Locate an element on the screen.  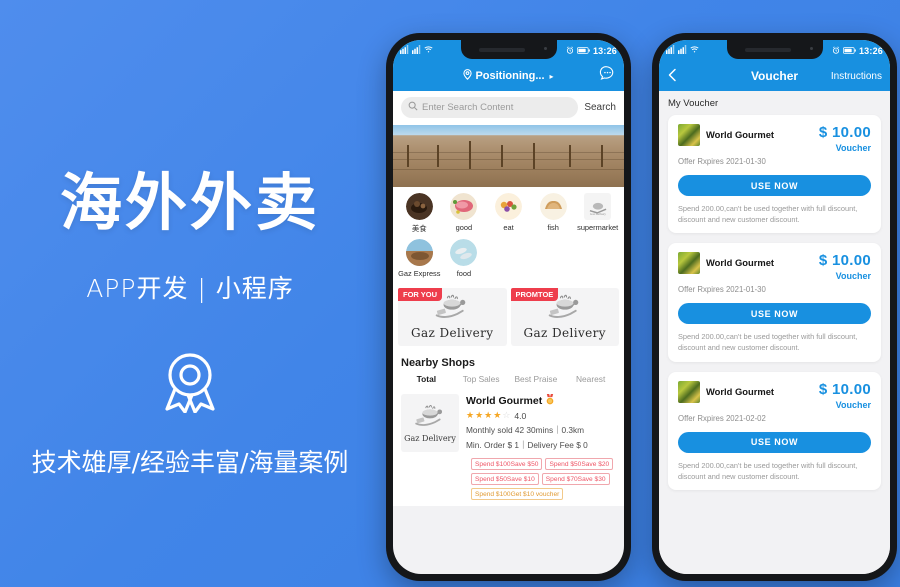
promo-tag: Spend $100Save $50 is located at coordinates (507, 464).